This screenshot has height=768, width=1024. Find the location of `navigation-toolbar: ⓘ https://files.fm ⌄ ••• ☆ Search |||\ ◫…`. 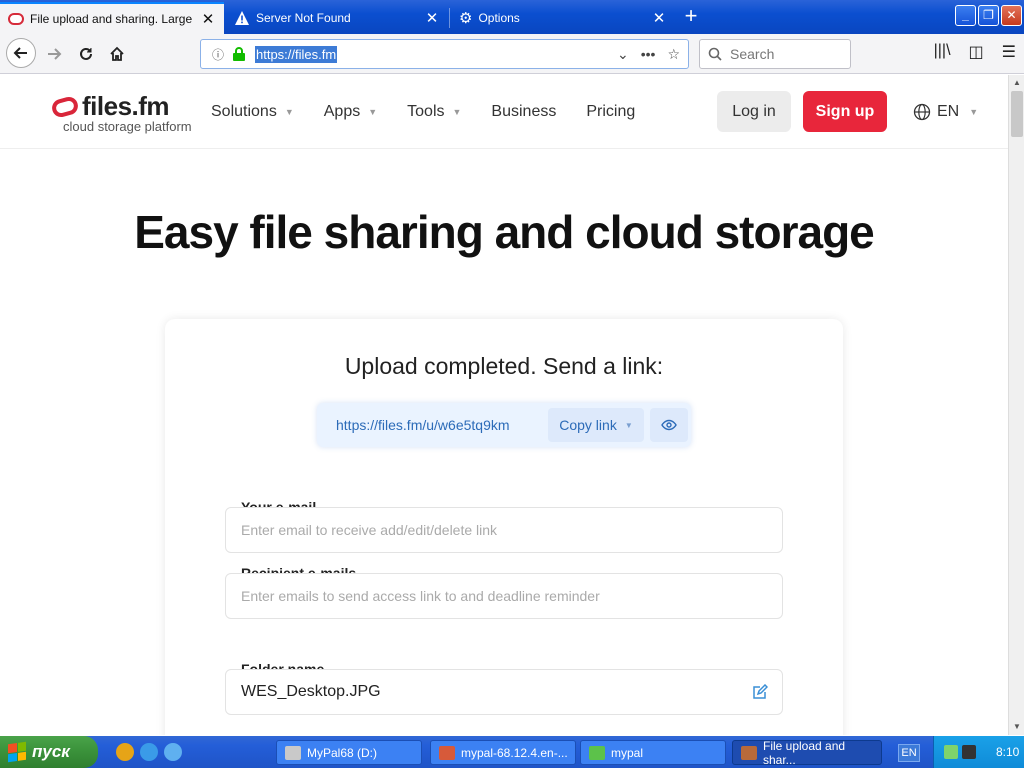

navigation-toolbar: ⓘ https://files.fm ⌄ ••• ☆ Search |||\ ◫… is located at coordinates (512, 54).